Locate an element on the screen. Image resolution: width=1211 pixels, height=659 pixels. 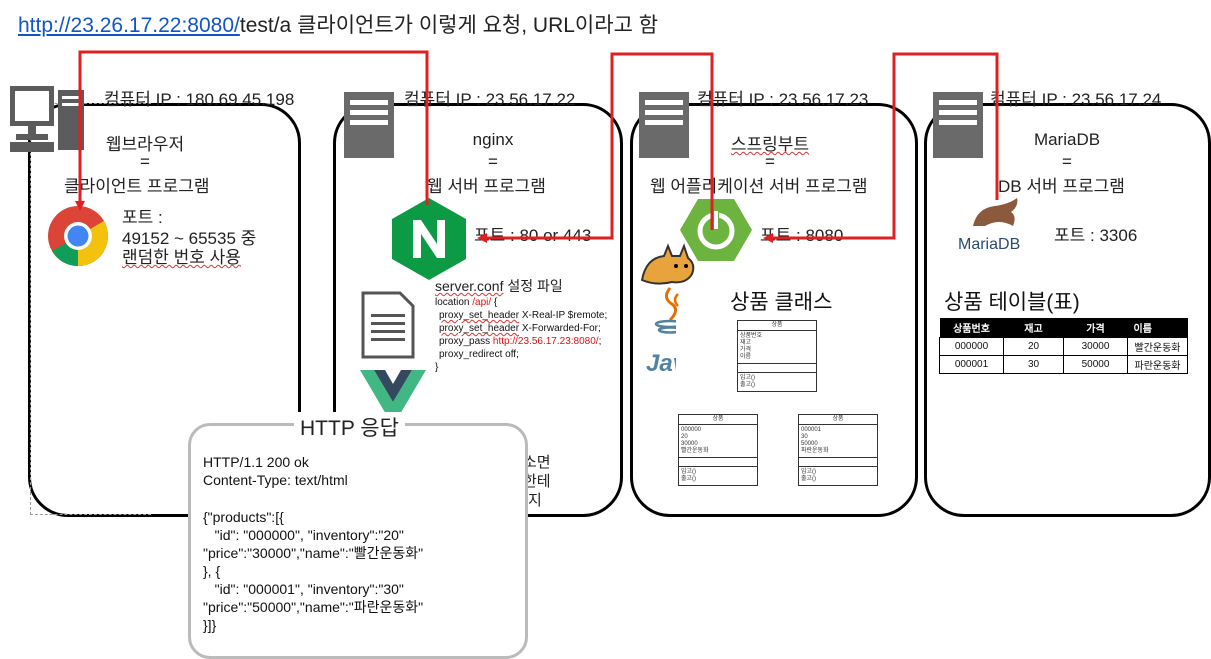
http-body-line-2: "id": "000000", "inventory":"20" is located at coordinates (303, 535).